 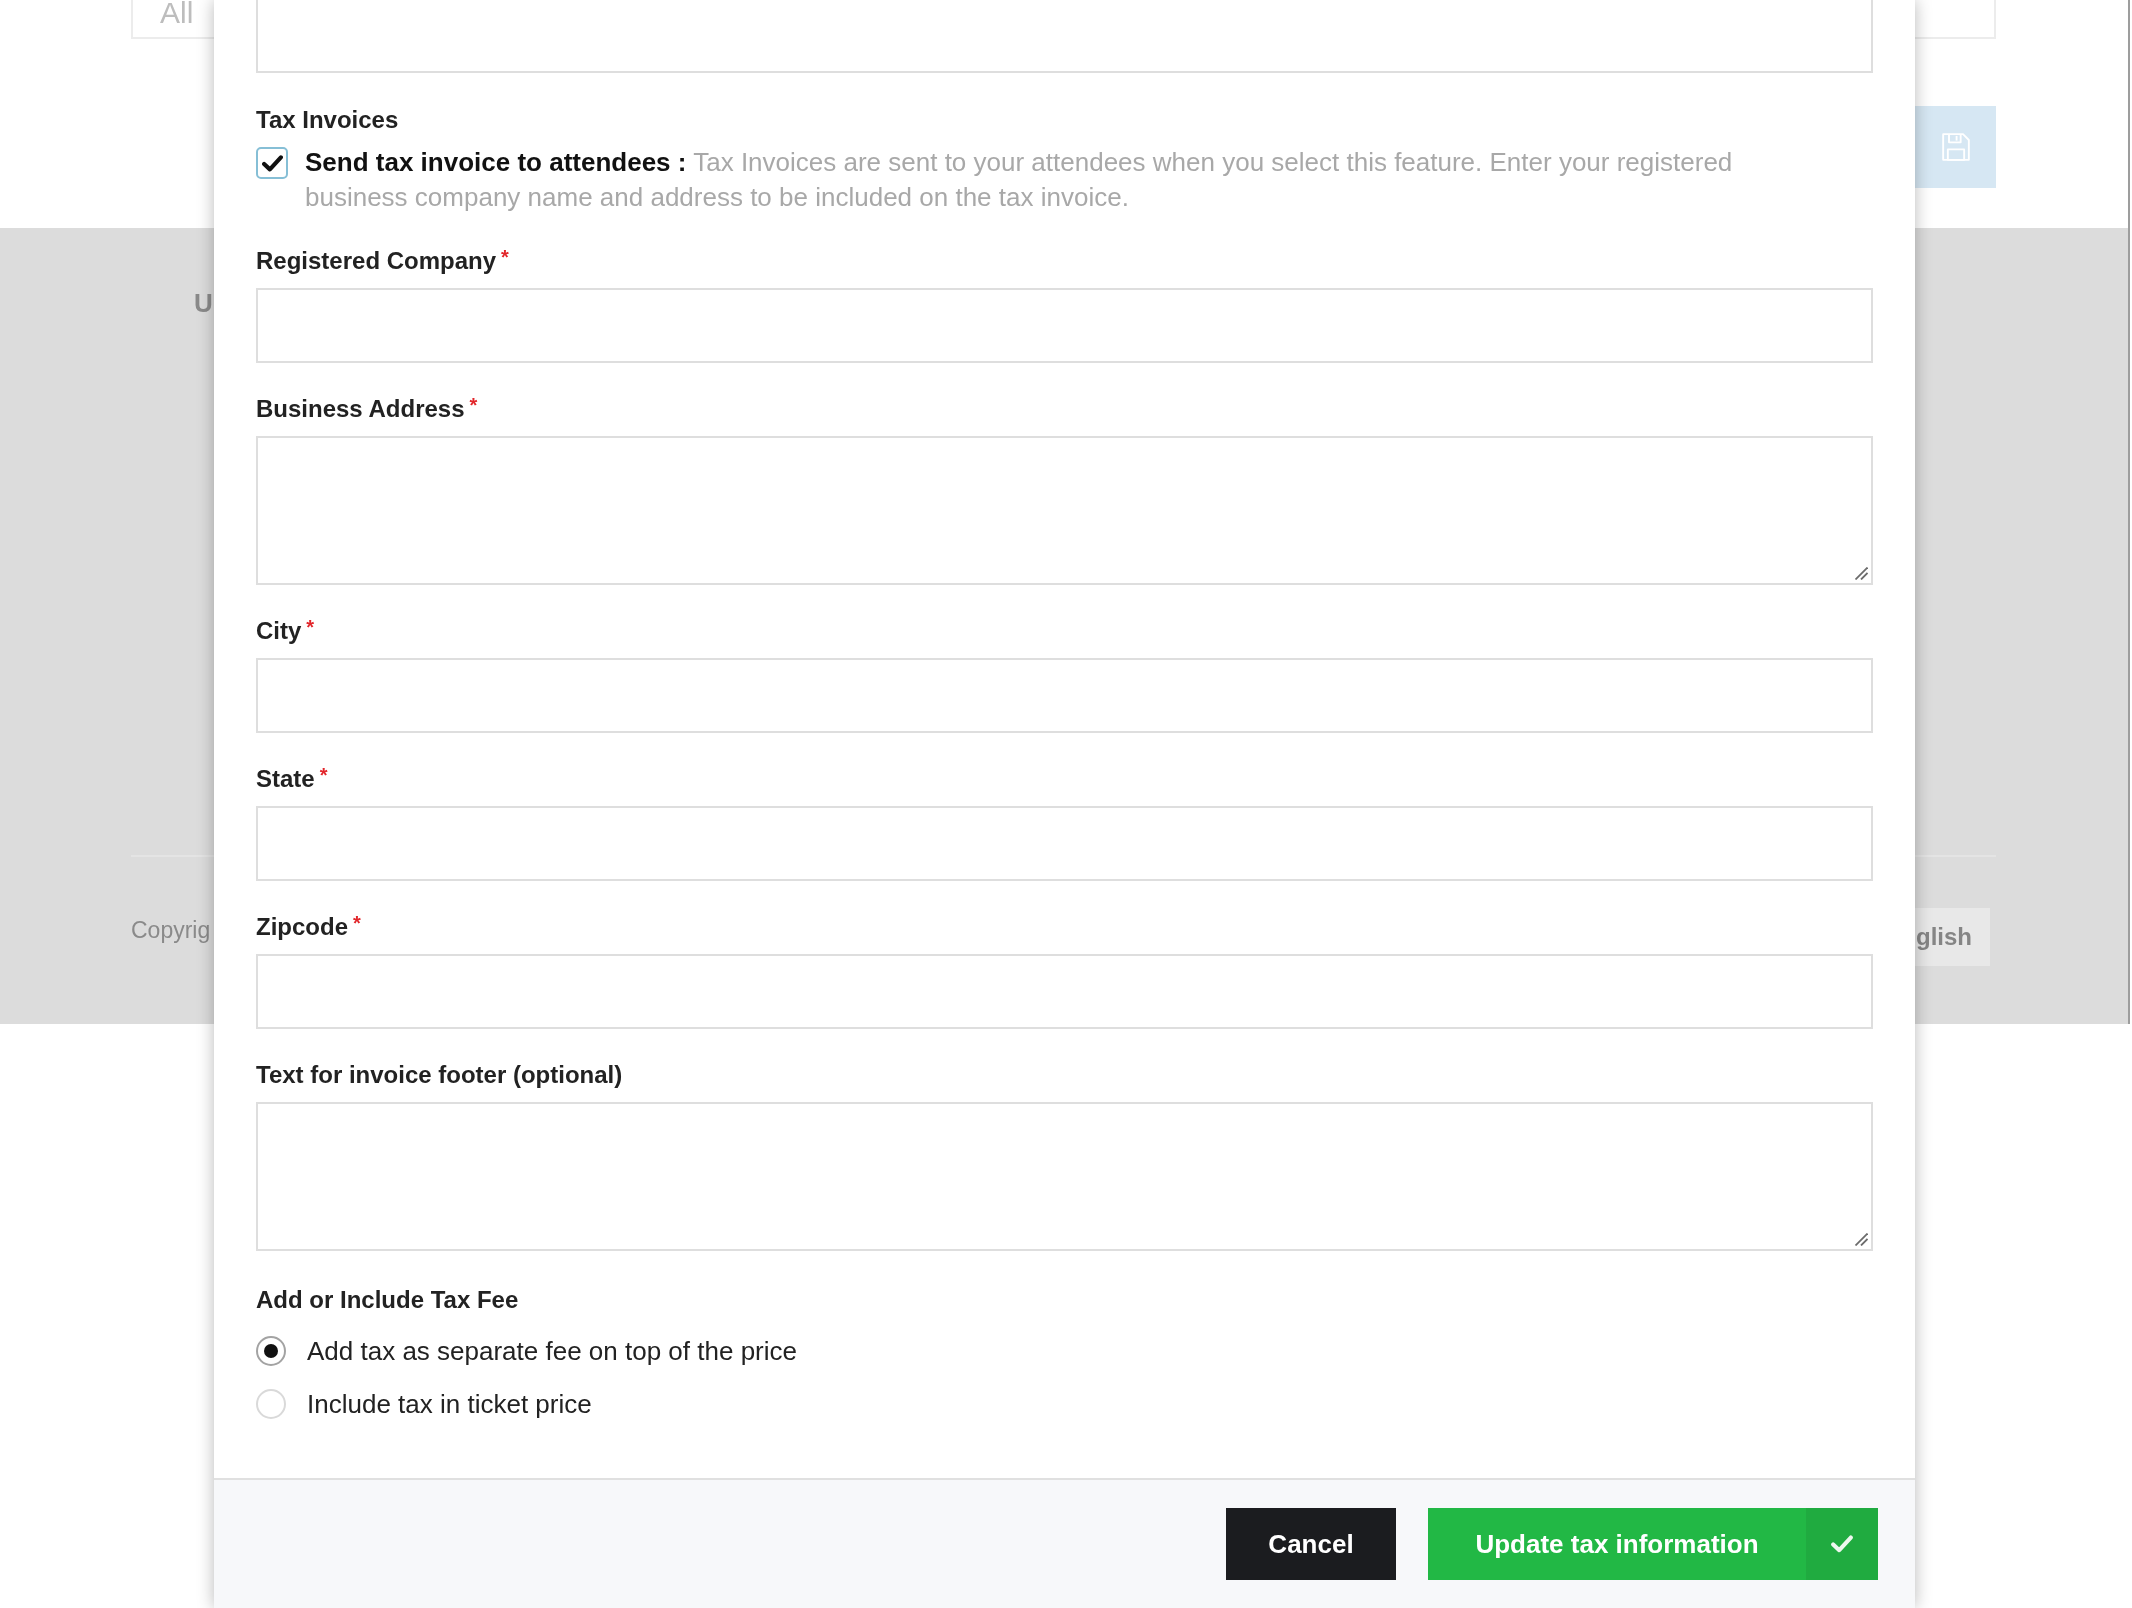 What do you see at coordinates (279, 631) in the screenshot?
I see `field-label: City` at bounding box center [279, 631].